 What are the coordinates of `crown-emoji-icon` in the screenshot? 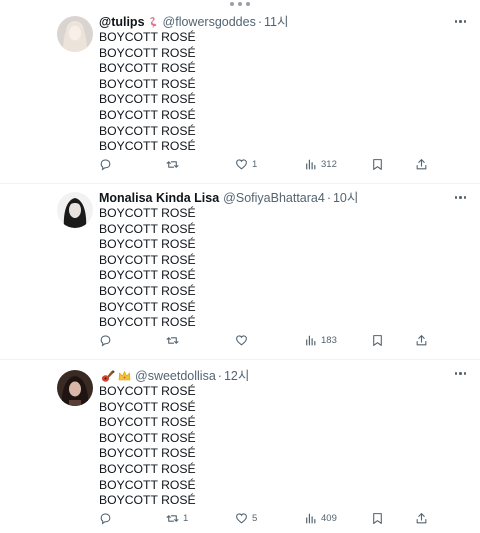 It's located at (124, 376).